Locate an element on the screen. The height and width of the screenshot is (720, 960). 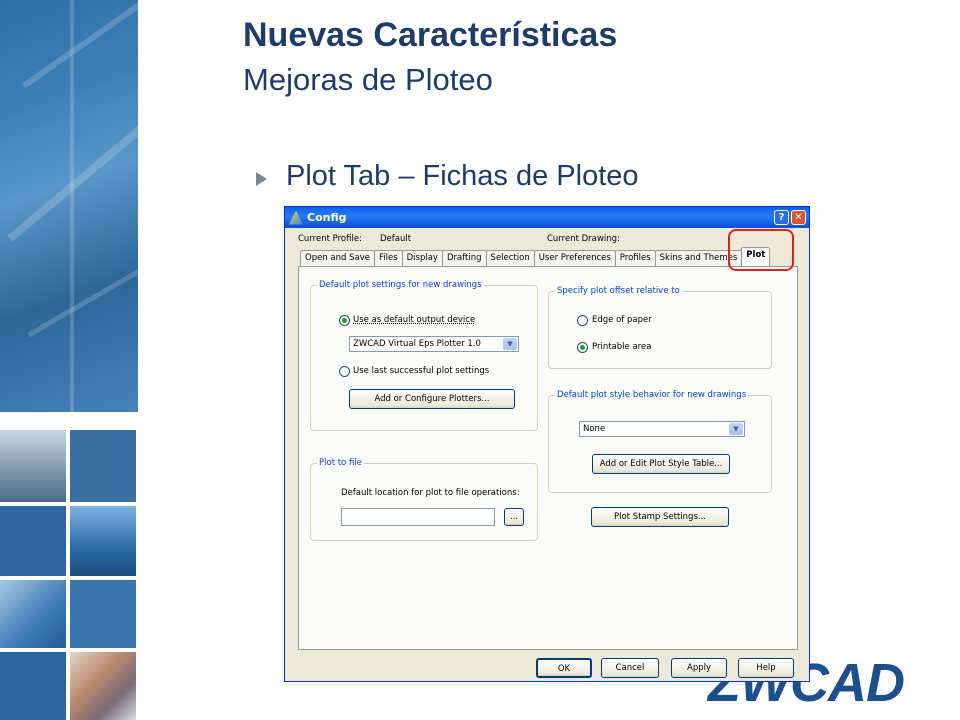
edge-of-paper-radio is located at coordinates (582, 320).